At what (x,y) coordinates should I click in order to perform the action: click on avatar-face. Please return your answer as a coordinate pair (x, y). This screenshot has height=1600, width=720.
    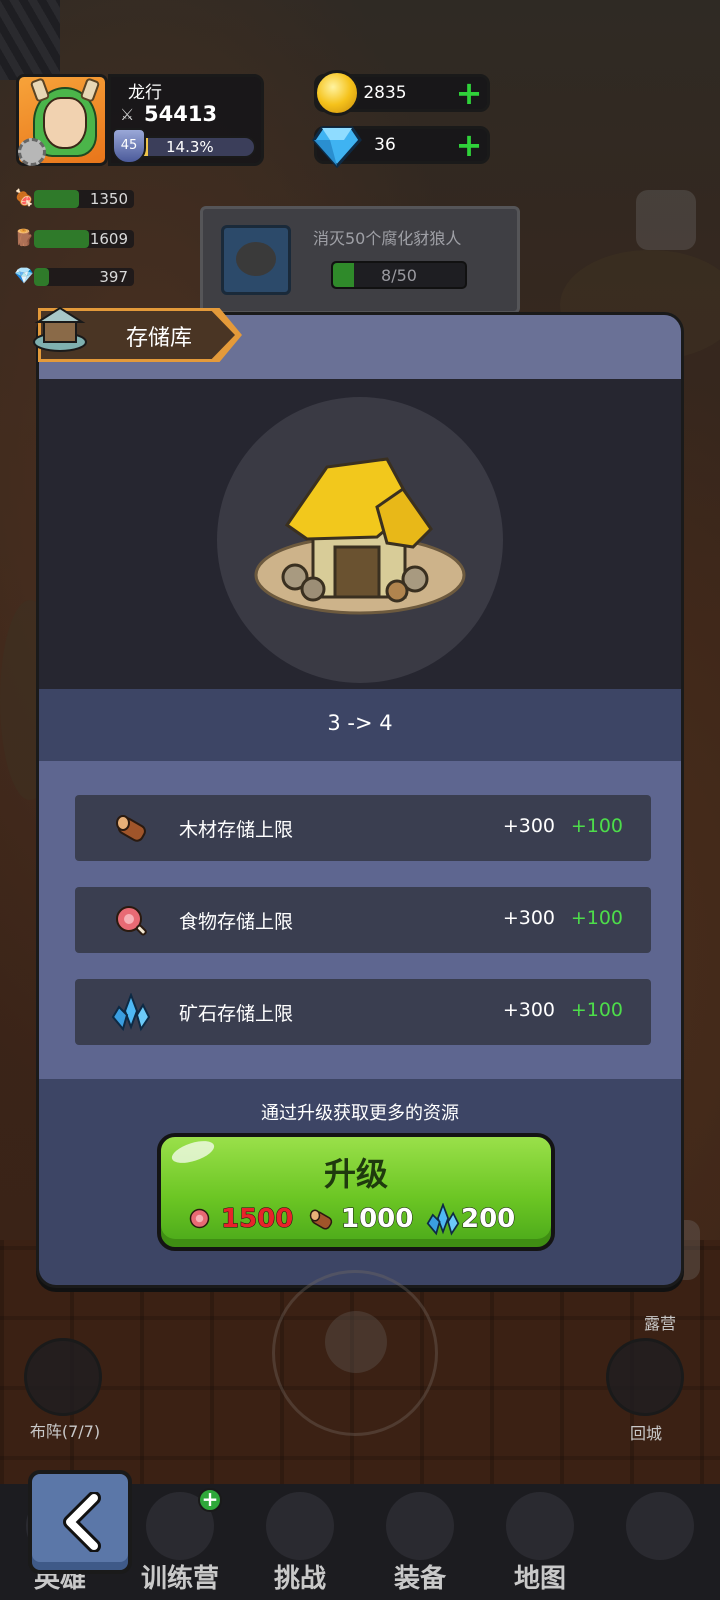
    Looking at the image, I should click on (65, 123).